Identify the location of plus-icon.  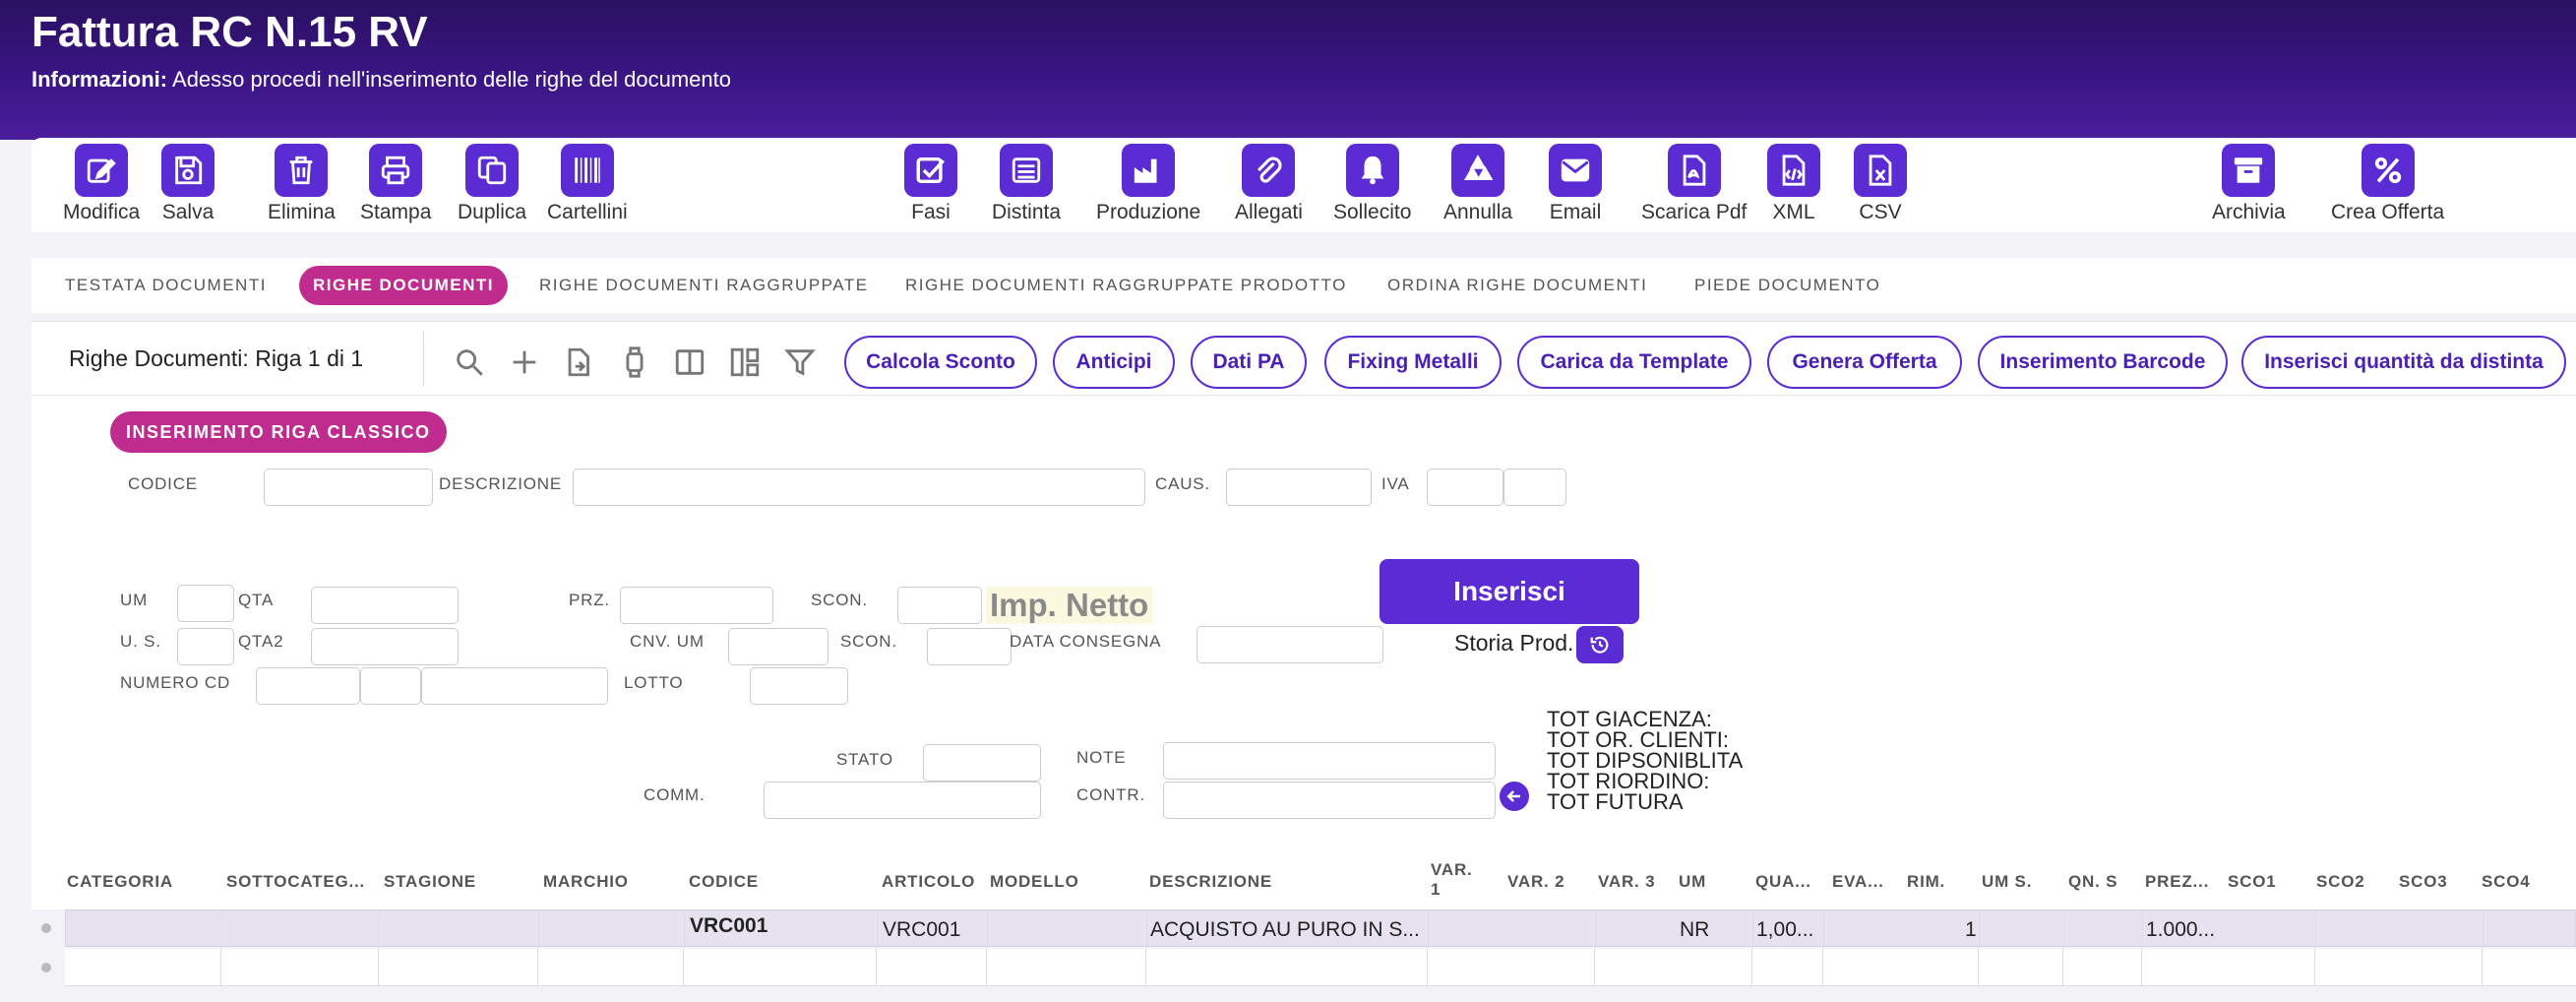
(524, 362).